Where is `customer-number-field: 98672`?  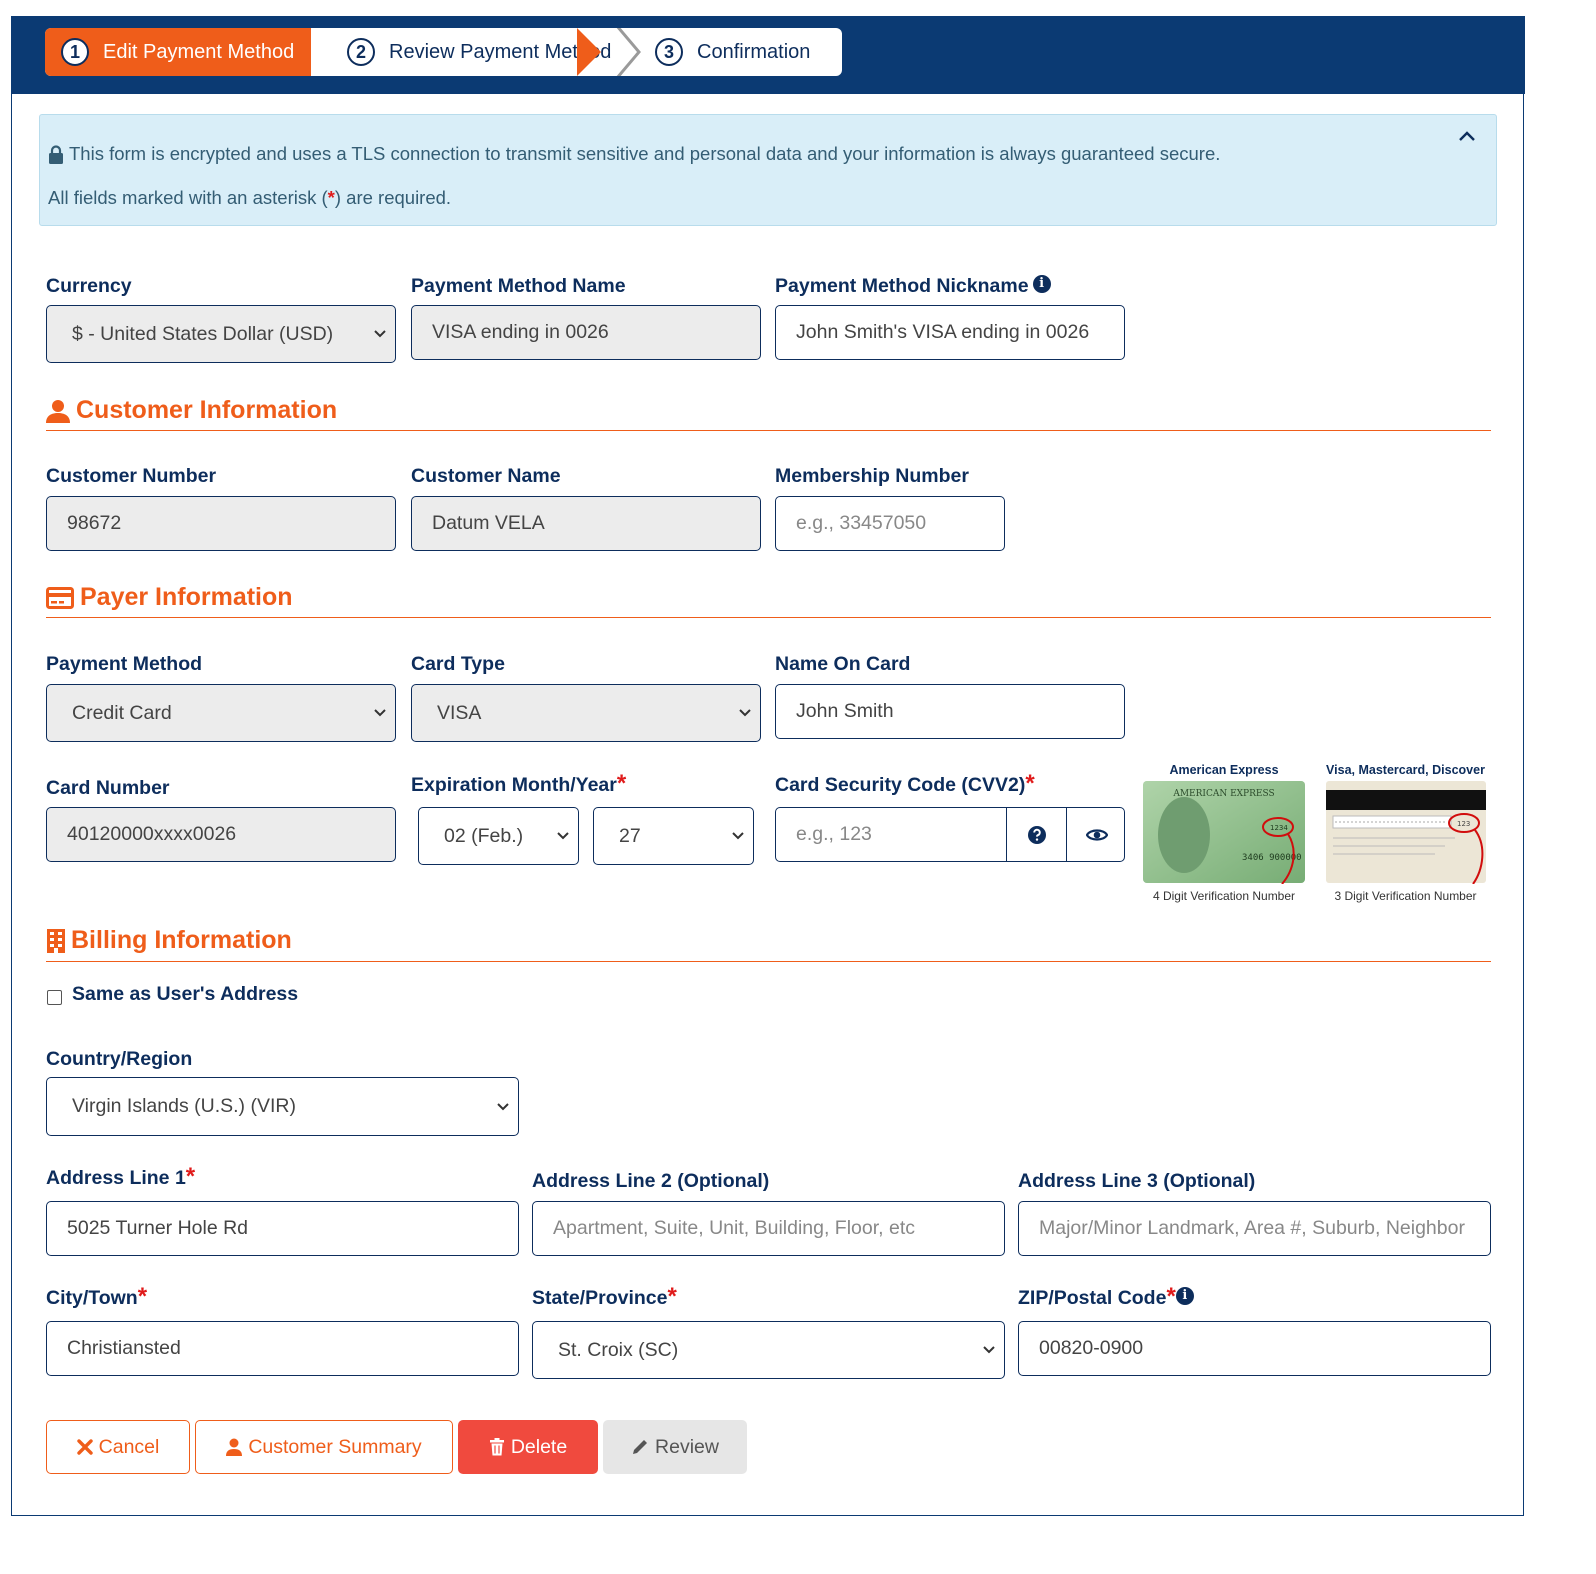 customer-number-field: 98672 is located at coordinates (221, 523).